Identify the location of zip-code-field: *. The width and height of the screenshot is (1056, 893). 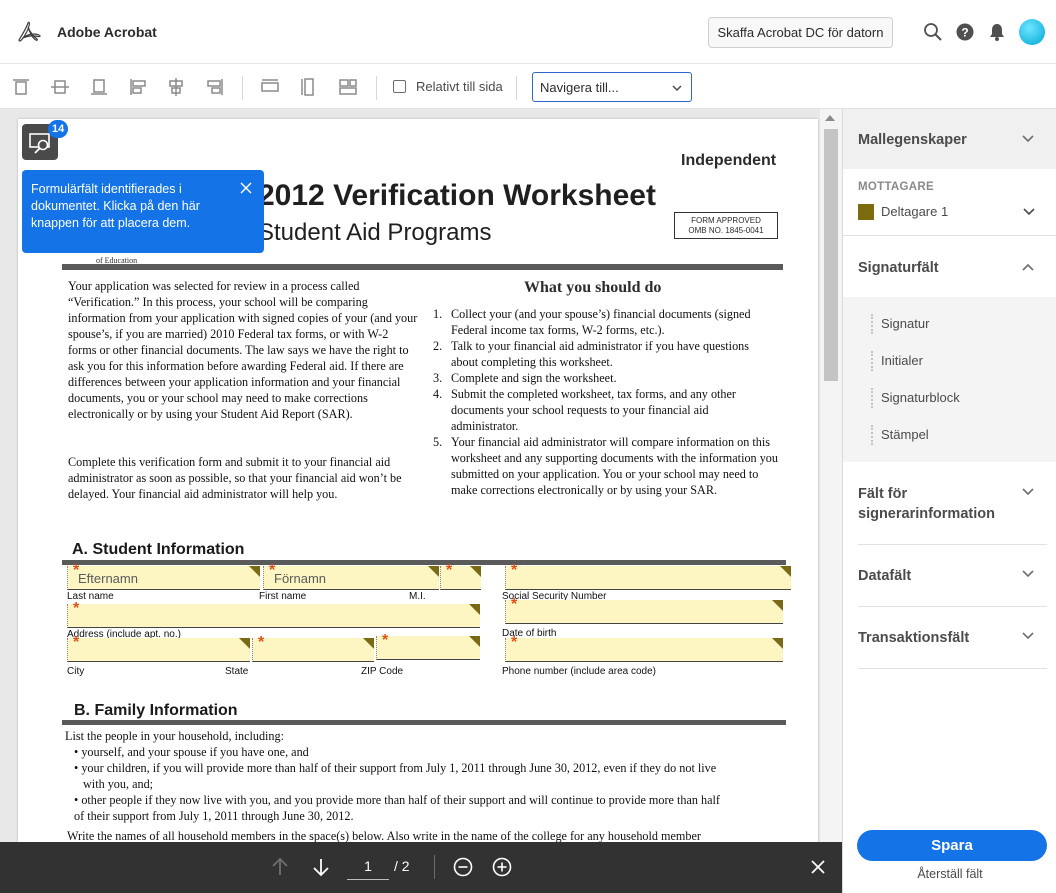
(428, 646).